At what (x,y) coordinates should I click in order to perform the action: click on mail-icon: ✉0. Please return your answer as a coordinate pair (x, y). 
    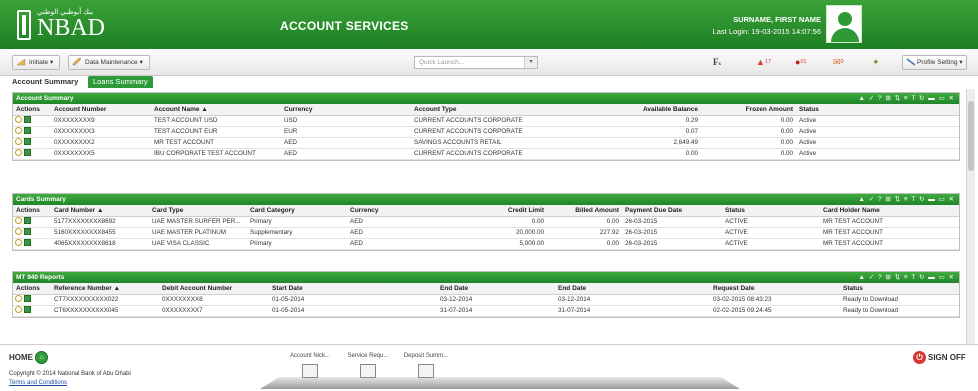
    Looking at the image, I should click on (838, 62).